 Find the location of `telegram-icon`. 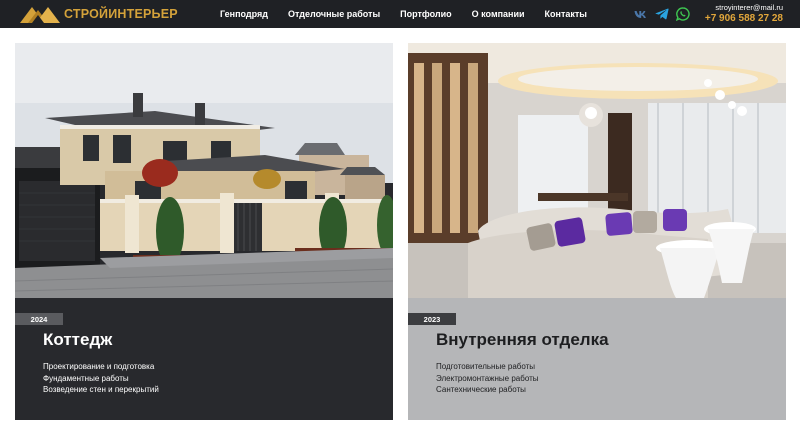

telegram-icon is located at coordinates (662, 14).